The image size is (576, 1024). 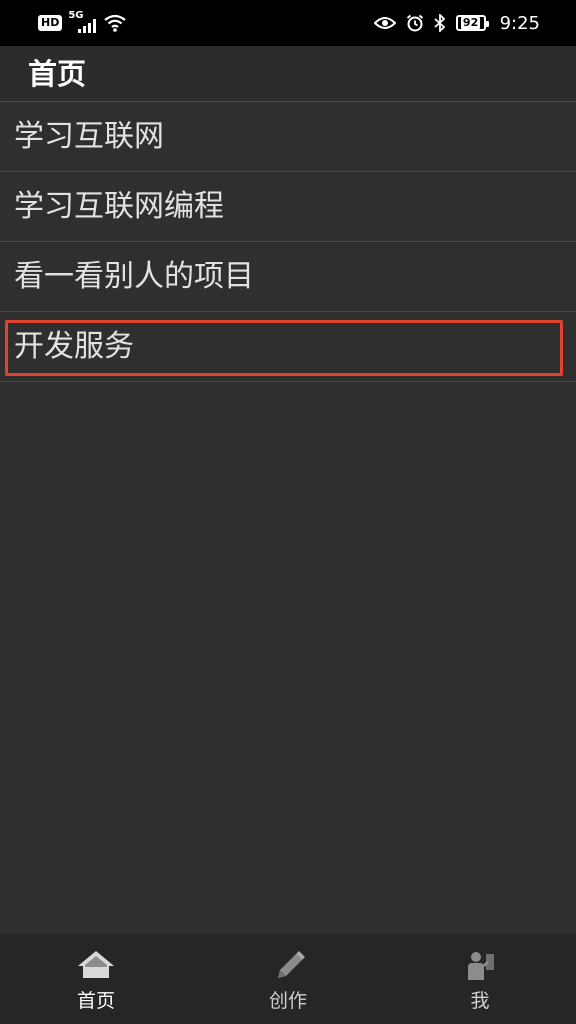 What do you see at coordinates (288, 23) in the screenshot?
I see `status-bar: HD 5G 92 9:25` at bounding box center [288, 23].